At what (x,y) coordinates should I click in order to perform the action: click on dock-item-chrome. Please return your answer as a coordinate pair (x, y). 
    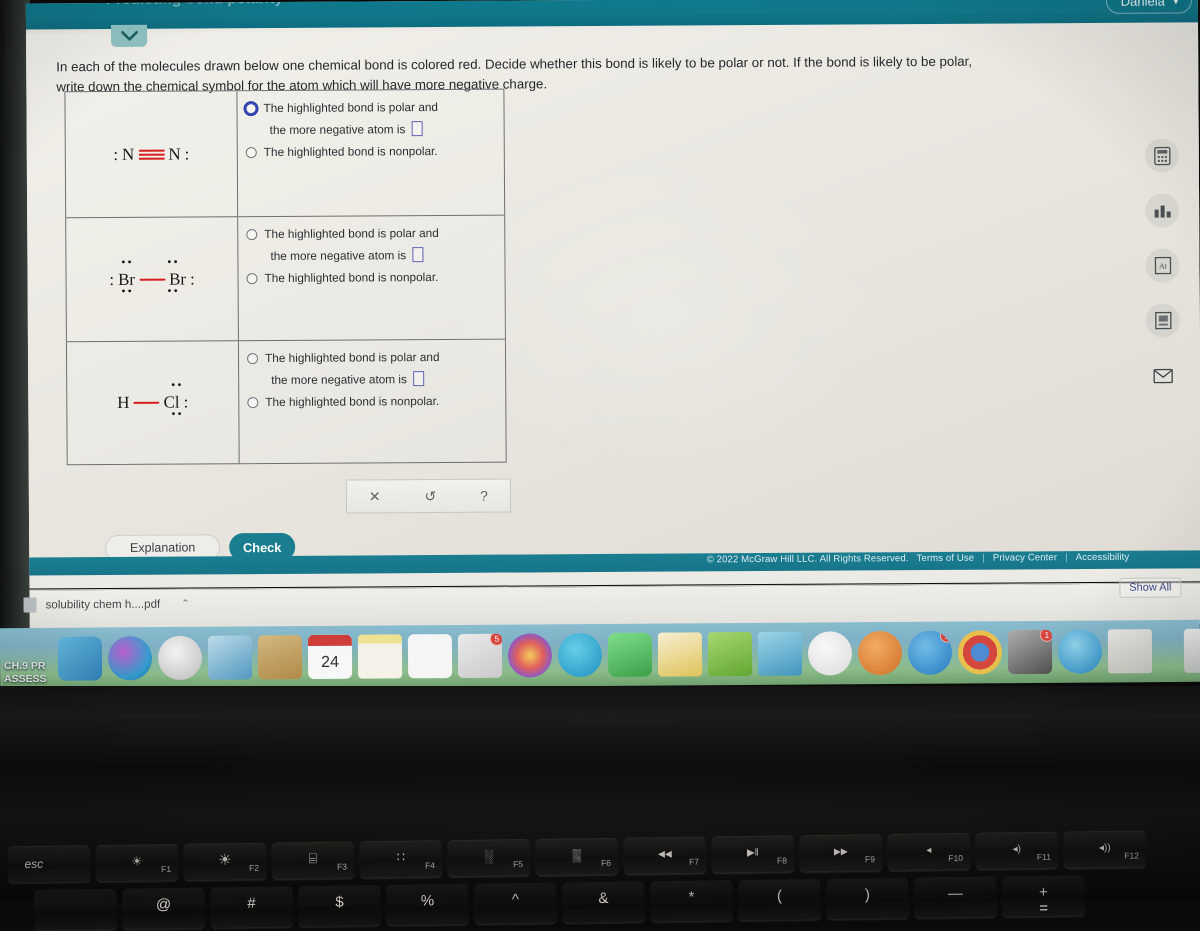
    Looking at the image, I should click on (980, 652).